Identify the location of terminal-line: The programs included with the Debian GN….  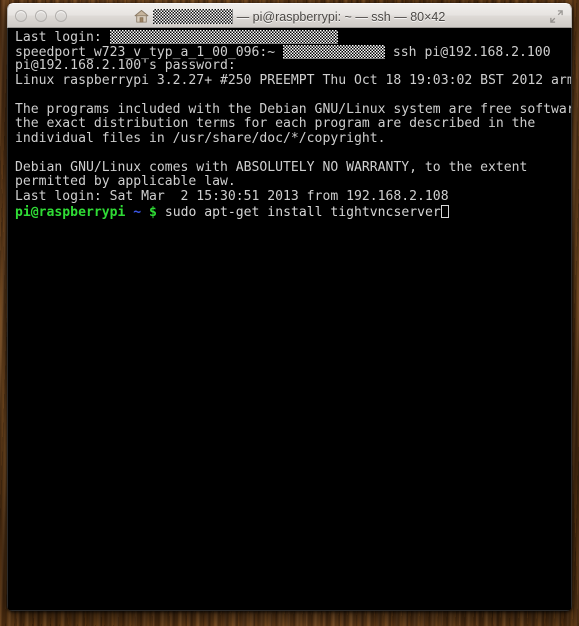
(293, 109).